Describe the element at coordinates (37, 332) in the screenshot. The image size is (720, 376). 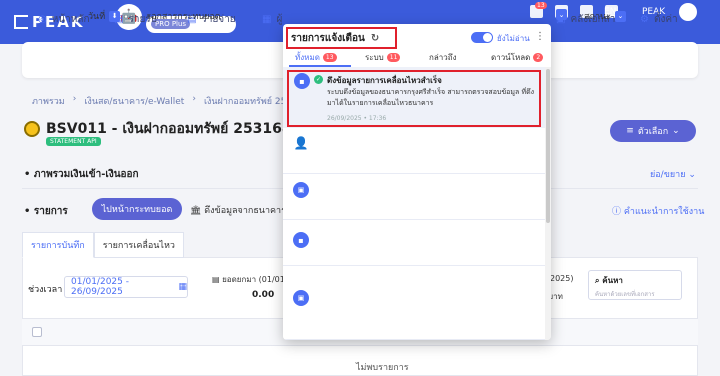
I see `select-all-checkbox` at that location.